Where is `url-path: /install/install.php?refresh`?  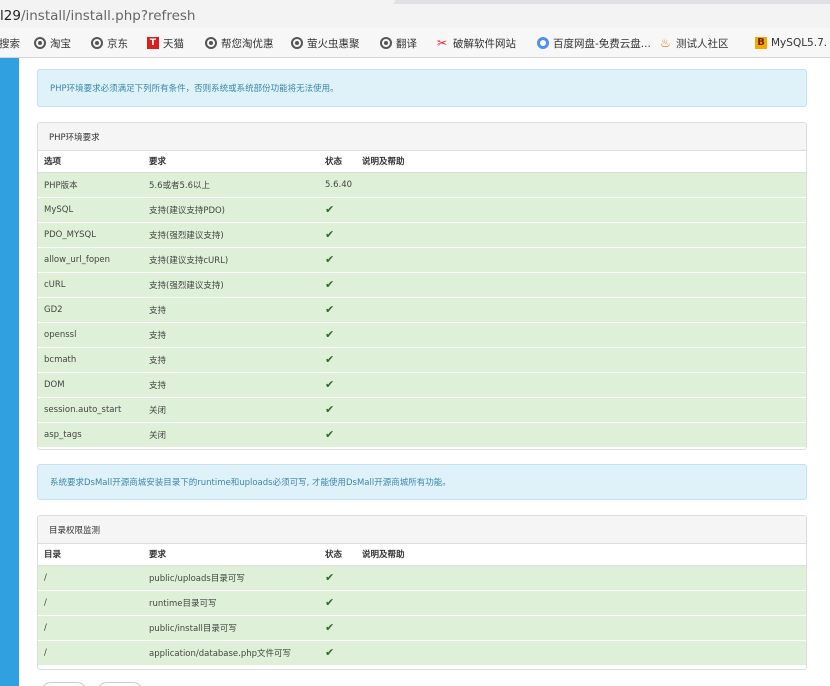 url-path: /install/install.php?refresh is located at coordinates (108, 16).